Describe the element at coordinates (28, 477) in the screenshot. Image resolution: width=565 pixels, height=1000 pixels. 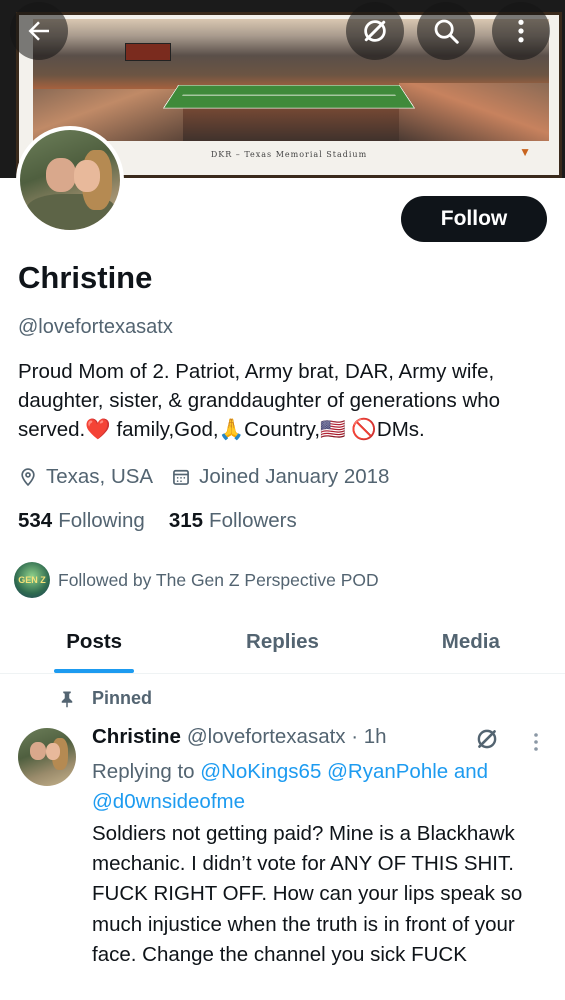
I see `location-pin-icon` at that location.